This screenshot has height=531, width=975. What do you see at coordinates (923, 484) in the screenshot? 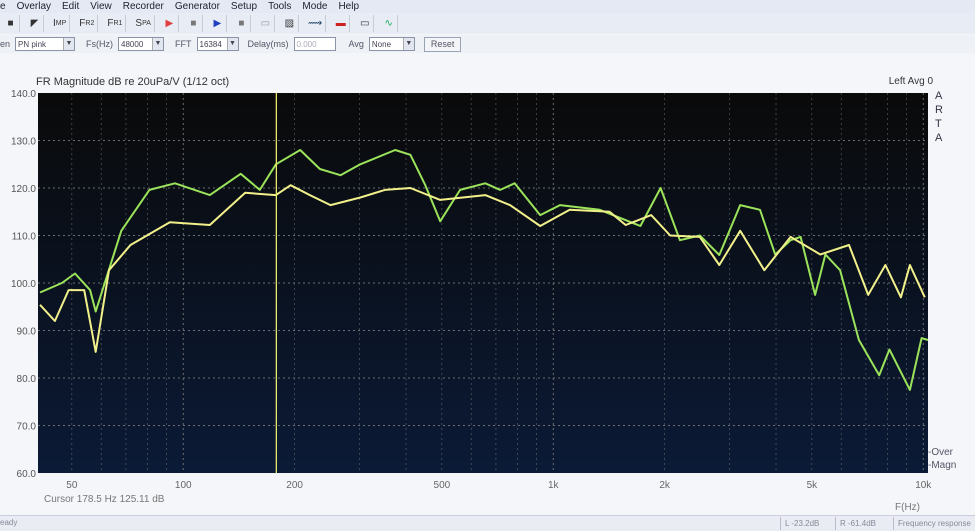
I see `x-tick-label: 10k` at bounding box center [923, 484].